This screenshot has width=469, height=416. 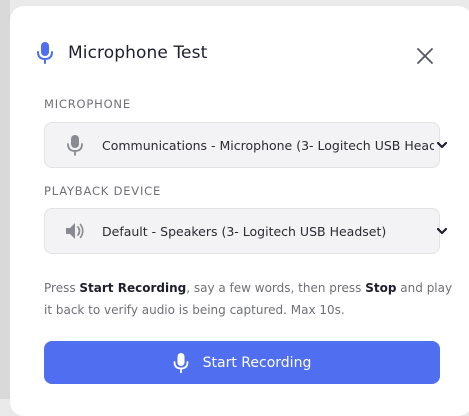 I want to click on dialog-header: Microphone Test, so click(x=121, y=53).